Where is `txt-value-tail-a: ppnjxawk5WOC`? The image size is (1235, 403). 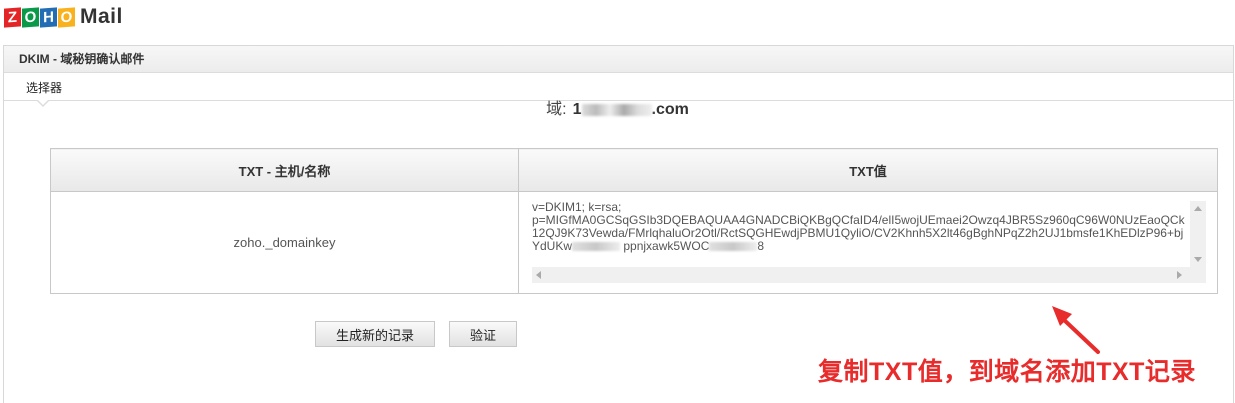
txt-value-tail-a: ppnjxawk5WOC is located at coordinates (666, 245).